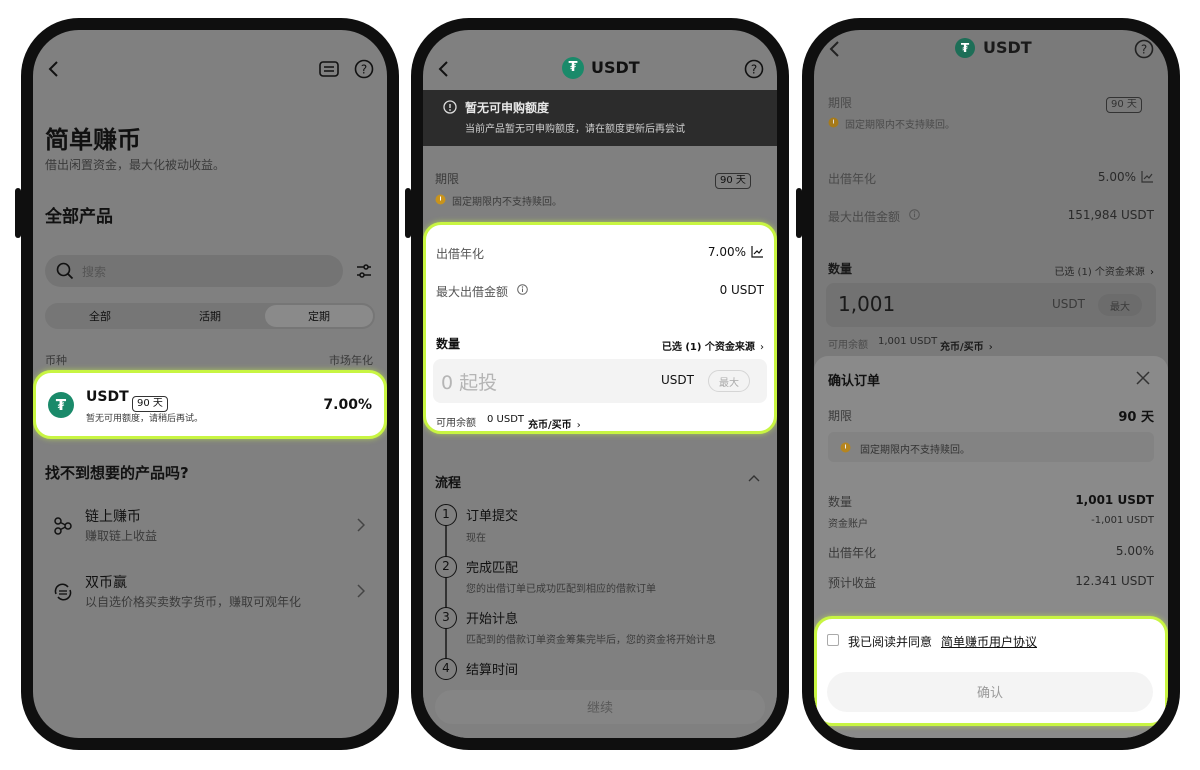 The width and height of the screenshot is (1200, 770). What do you see at coordinates (63, 592) in the screenshot?
I see `dual-currency-icon` at bounding box center [63, 592].